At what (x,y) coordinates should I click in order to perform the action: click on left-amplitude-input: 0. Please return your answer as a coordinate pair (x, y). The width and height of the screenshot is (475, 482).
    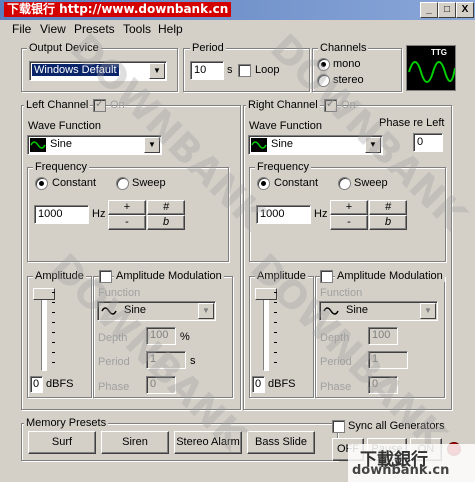
    Looking at the image, I should click on (36, 384).